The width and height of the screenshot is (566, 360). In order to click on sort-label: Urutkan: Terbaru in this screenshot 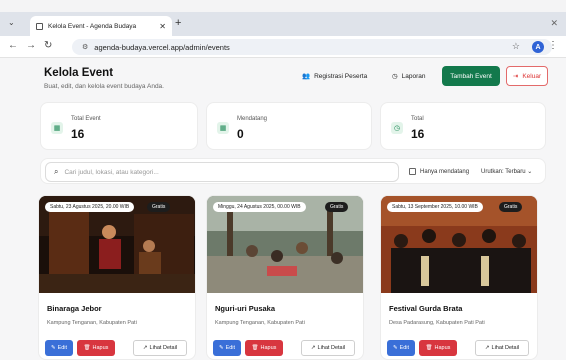, I will do `click(503, 172)`.